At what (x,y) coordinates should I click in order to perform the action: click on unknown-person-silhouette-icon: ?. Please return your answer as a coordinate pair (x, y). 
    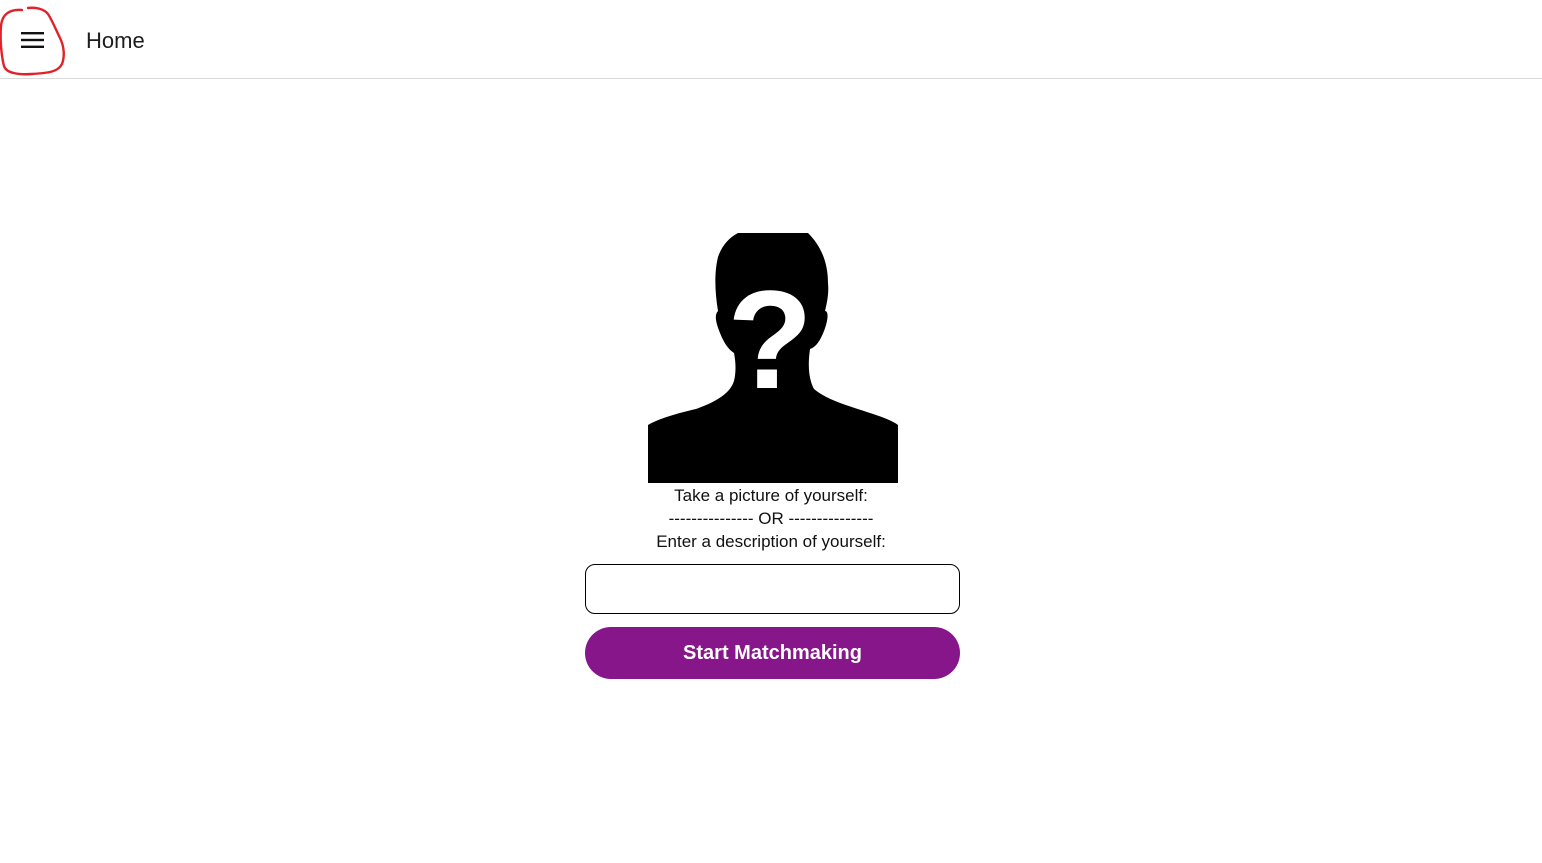
    Looking at the image, I should click on (773, 358).